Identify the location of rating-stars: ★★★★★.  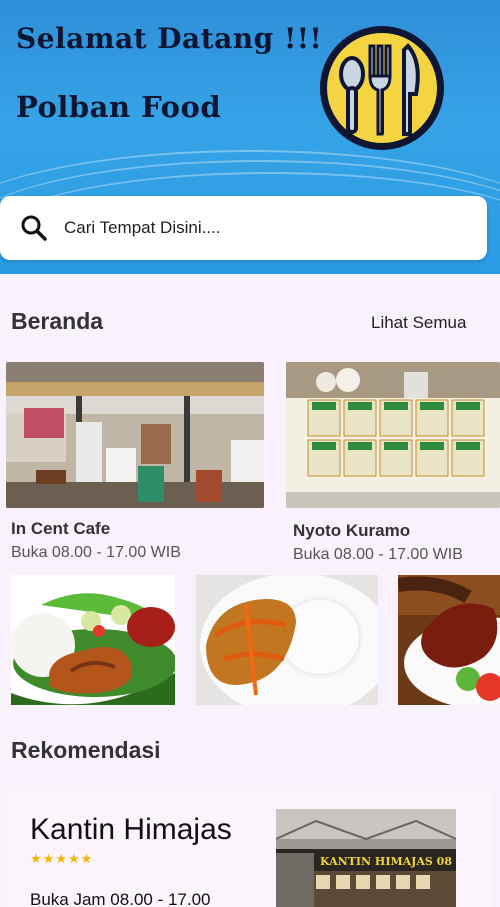
(62, 858).